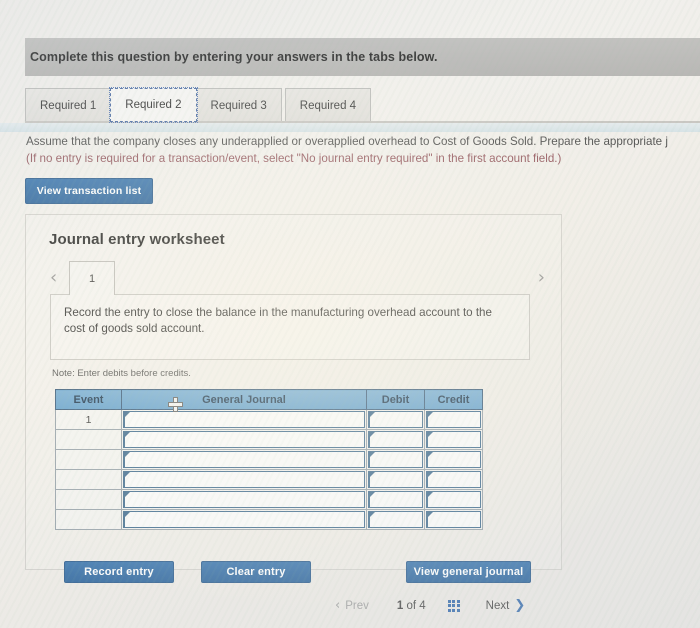 The width and height of the screenshot is (700, 628). I want to click on next-page-label: Next, so click(497, 605).